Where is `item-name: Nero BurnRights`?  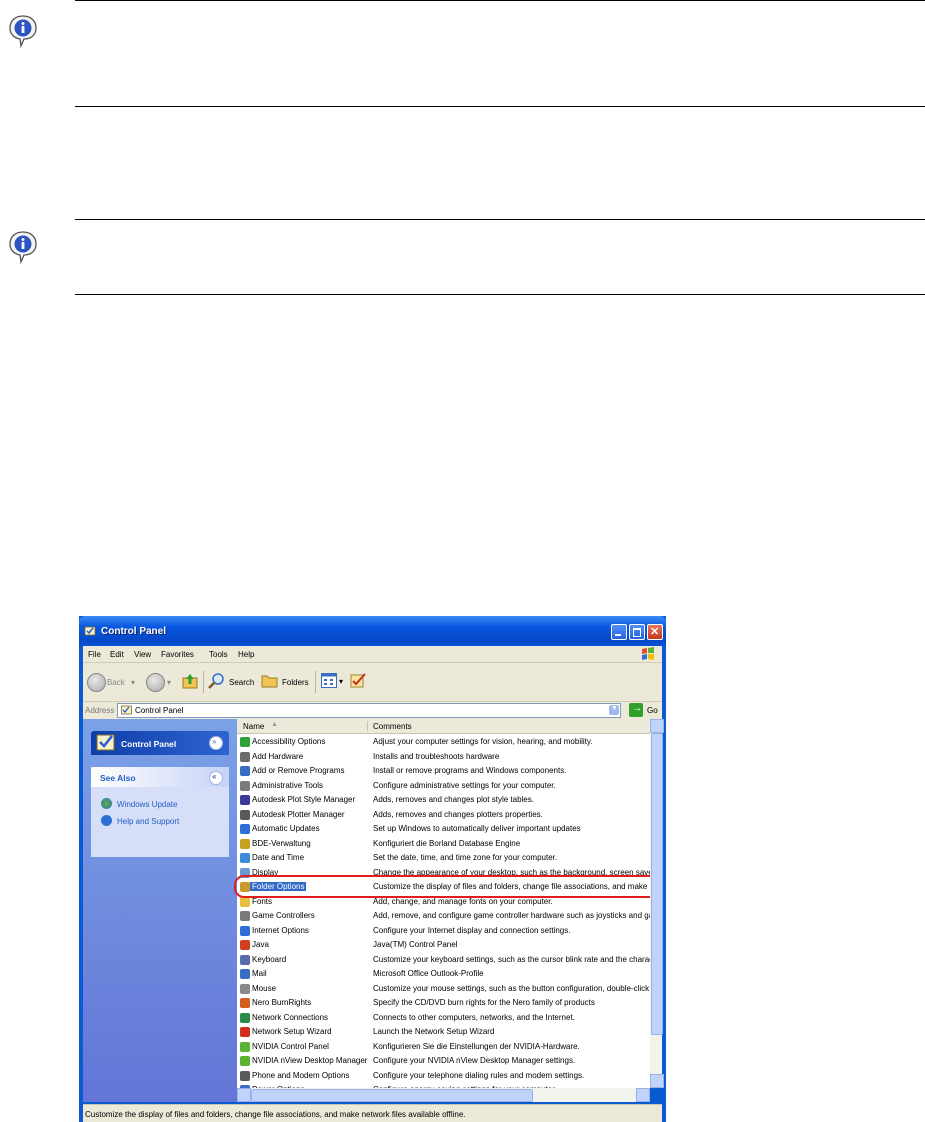 item-name: Nero BurnRights is located at coordinates (282, 1002).